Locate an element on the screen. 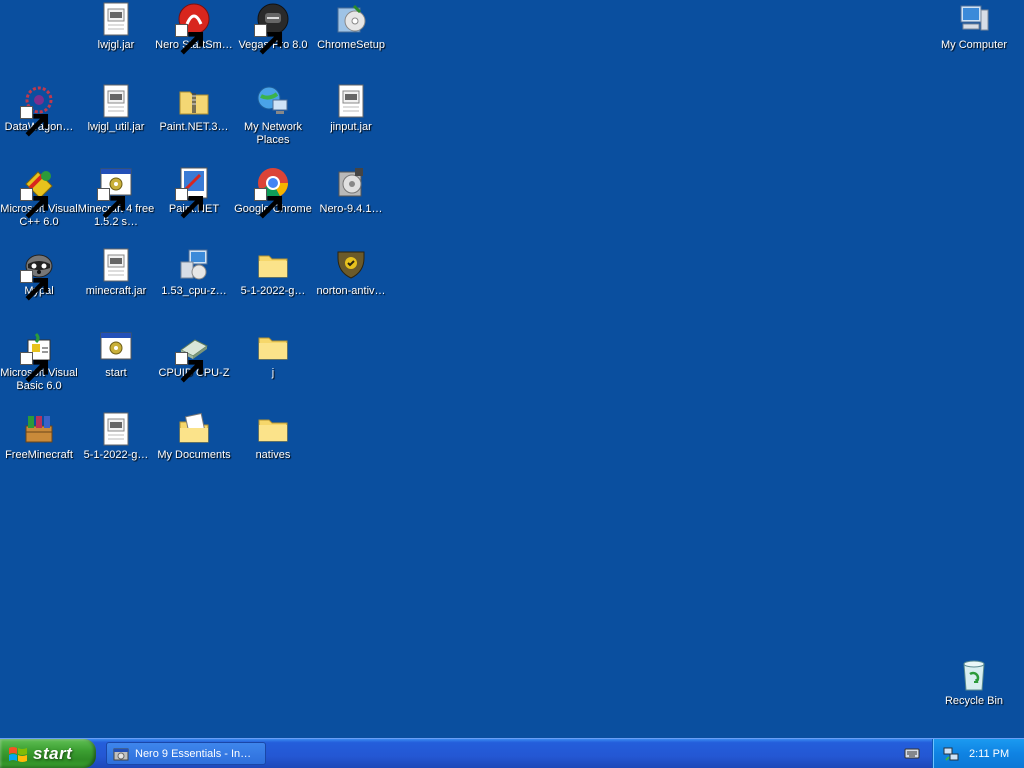  keyboard-icon is located at coordinates (912, 753).